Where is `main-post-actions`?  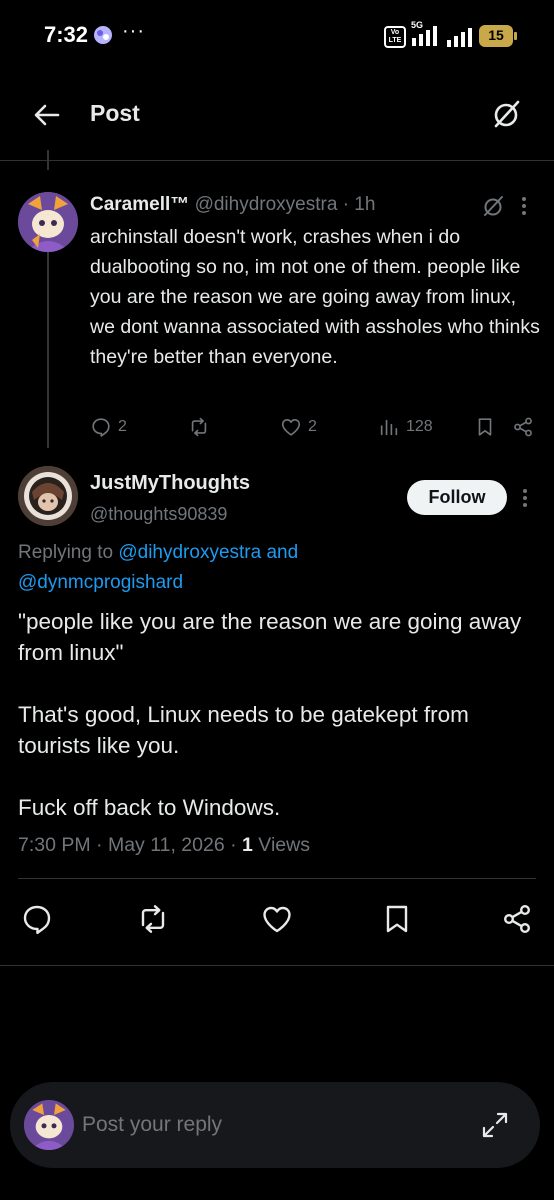
main-post-actions is located at coordinates (277, 920).